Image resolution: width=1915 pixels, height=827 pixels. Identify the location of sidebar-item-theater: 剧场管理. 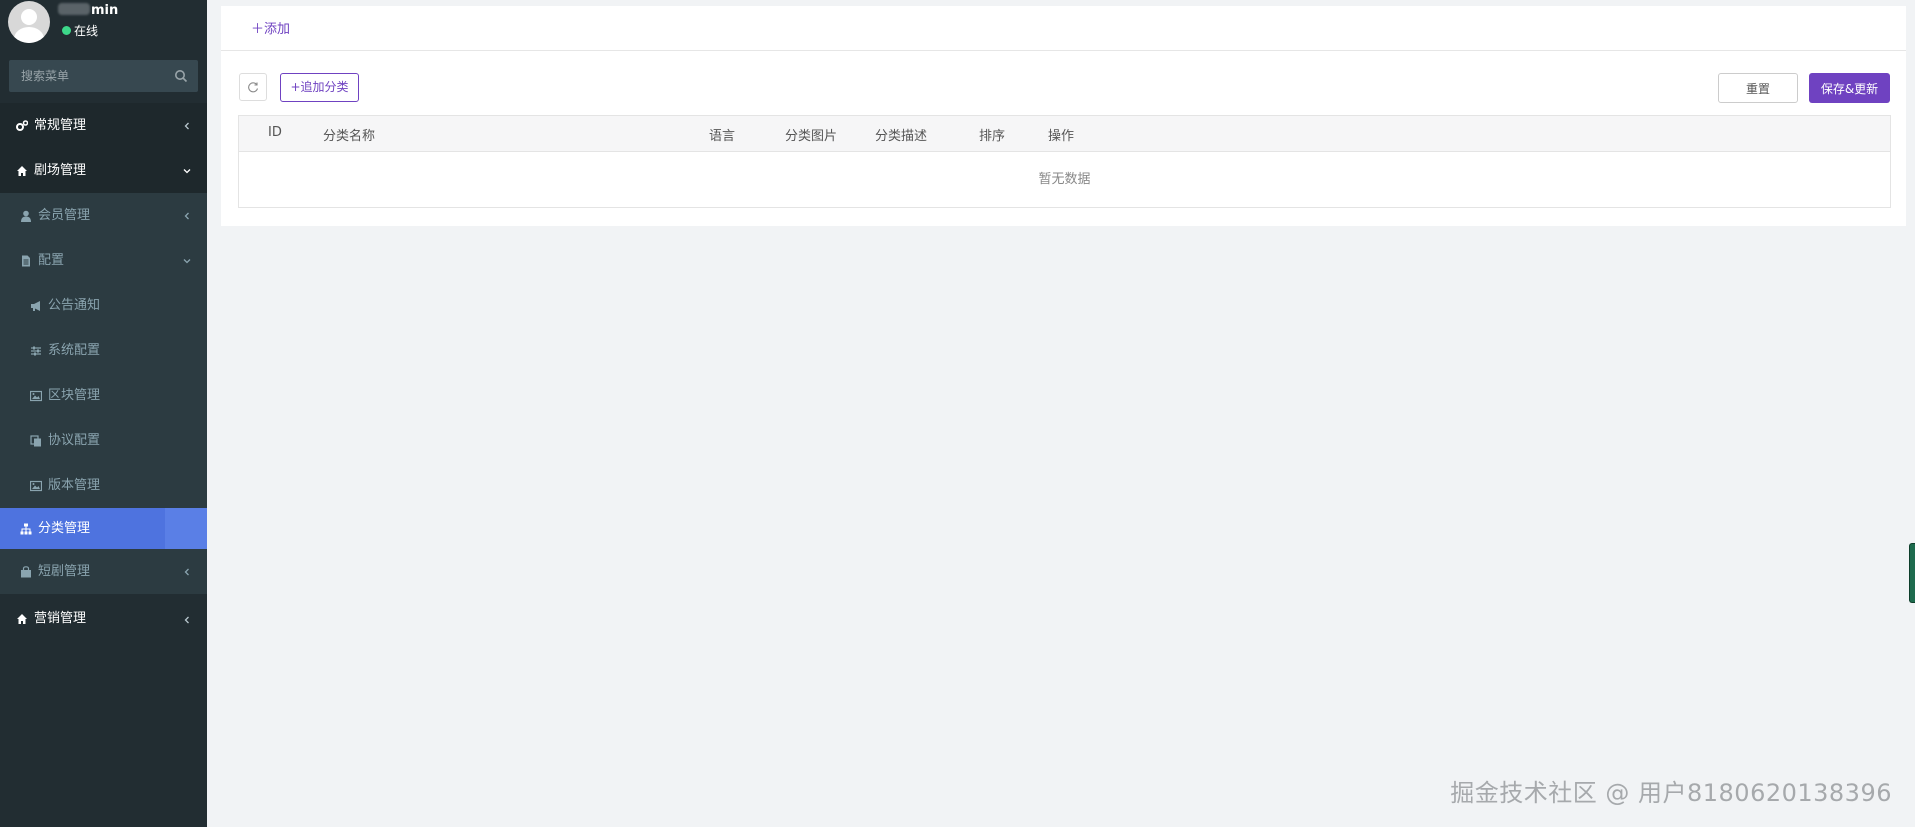
(103, 170).